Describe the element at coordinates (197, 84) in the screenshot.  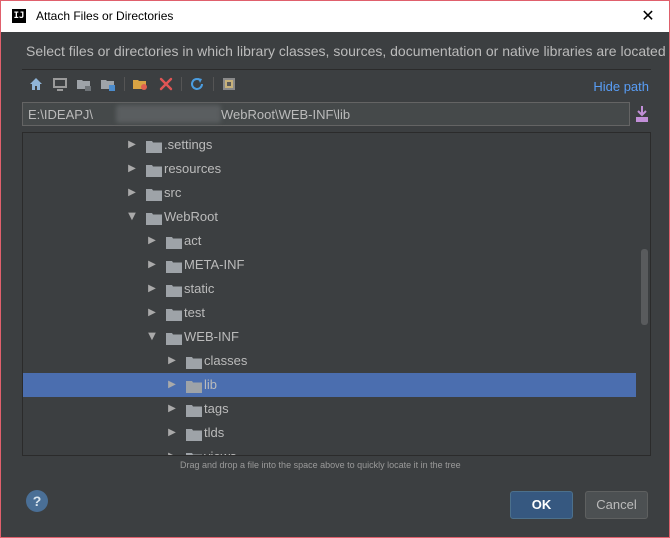
I see `refresh-icon` at that location.